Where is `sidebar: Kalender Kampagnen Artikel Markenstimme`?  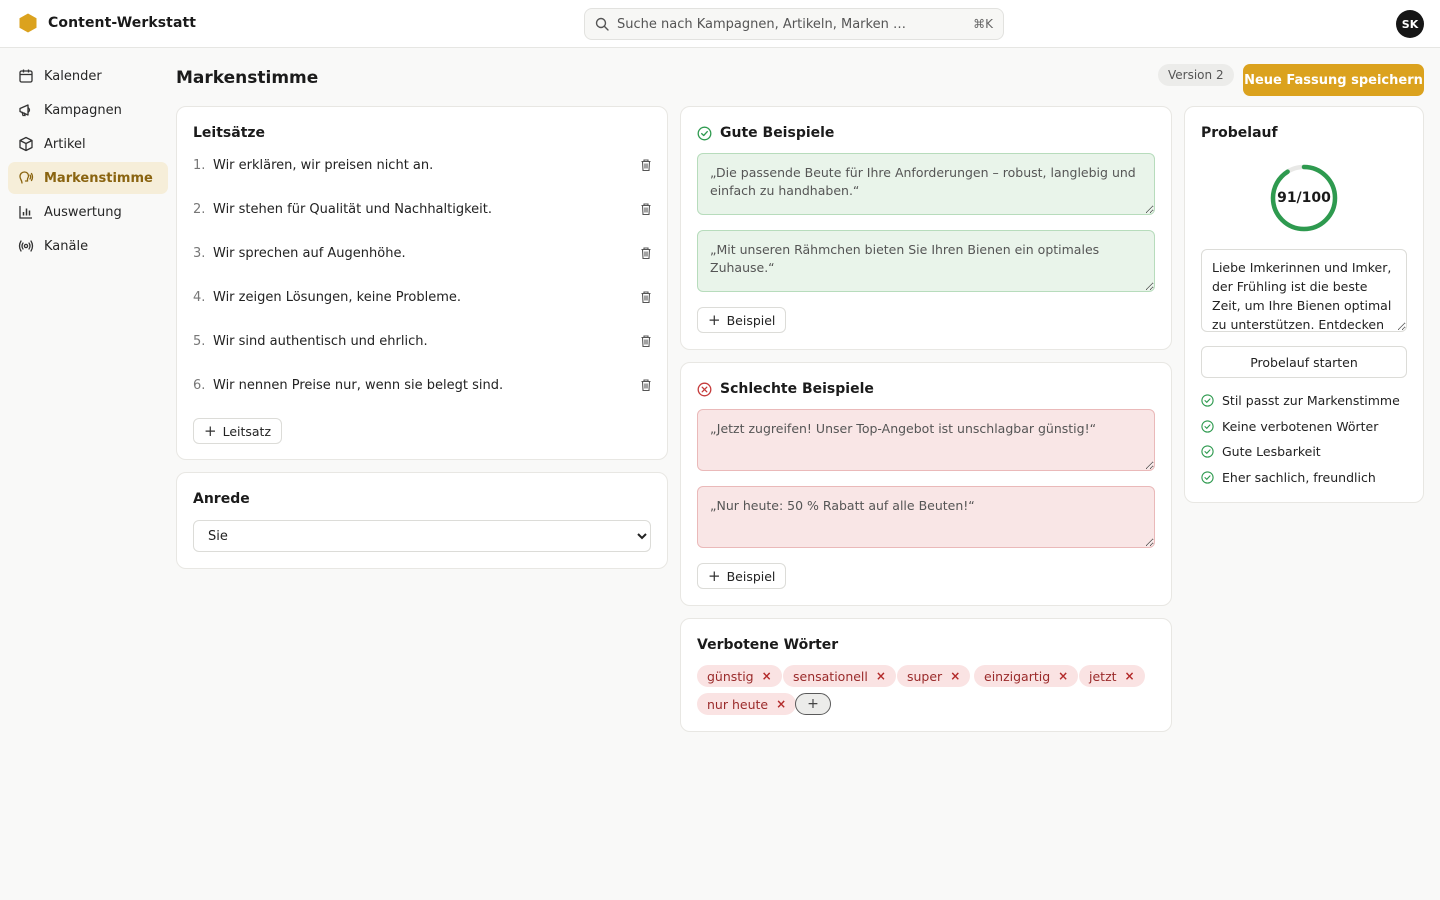 sidebar: Kalender Kampagnen Artikel Markenstimme is located at coordinates (88, 162).